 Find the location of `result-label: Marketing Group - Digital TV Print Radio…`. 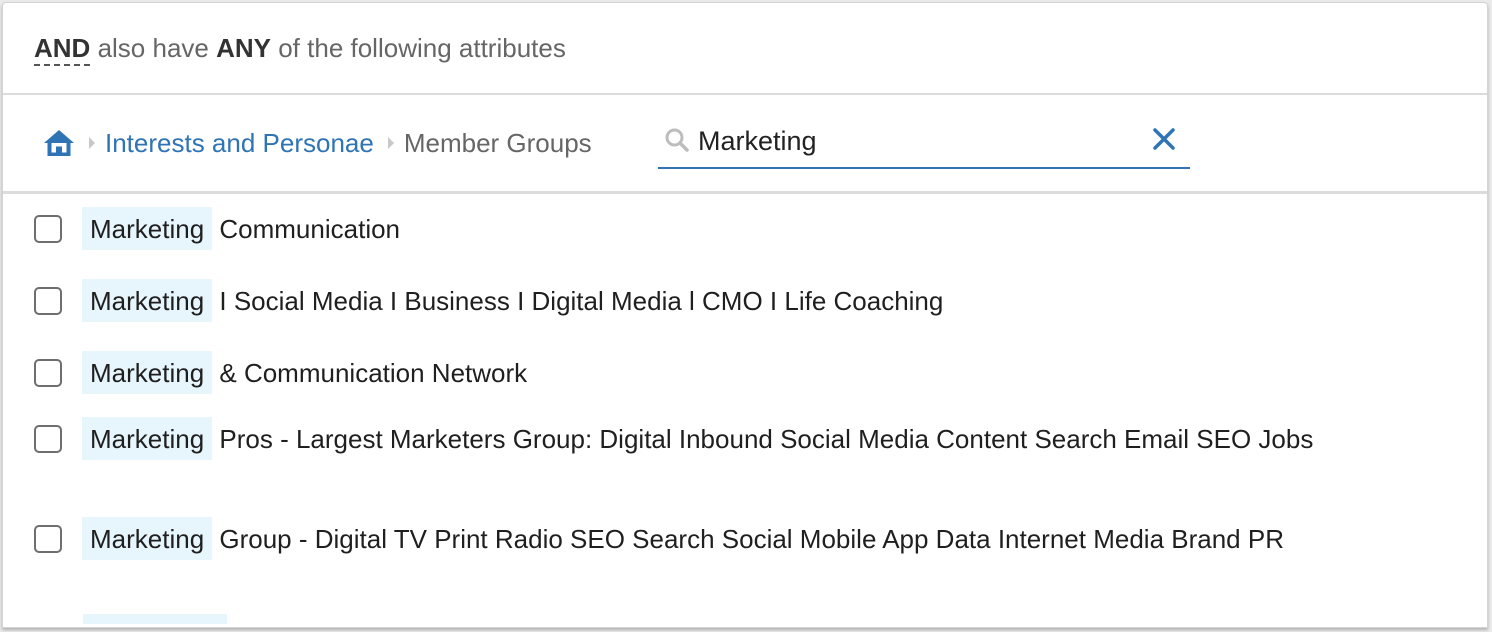

result-label: Marketing Group - Digital TV Print Radio… is located at coordinates (727, 538).